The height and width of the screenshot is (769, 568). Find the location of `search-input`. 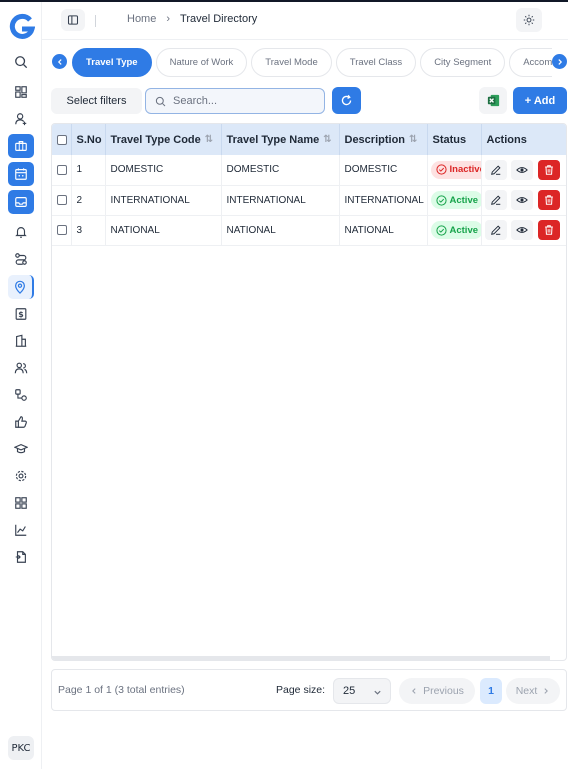

search-input is located at coordinates (243, 101).